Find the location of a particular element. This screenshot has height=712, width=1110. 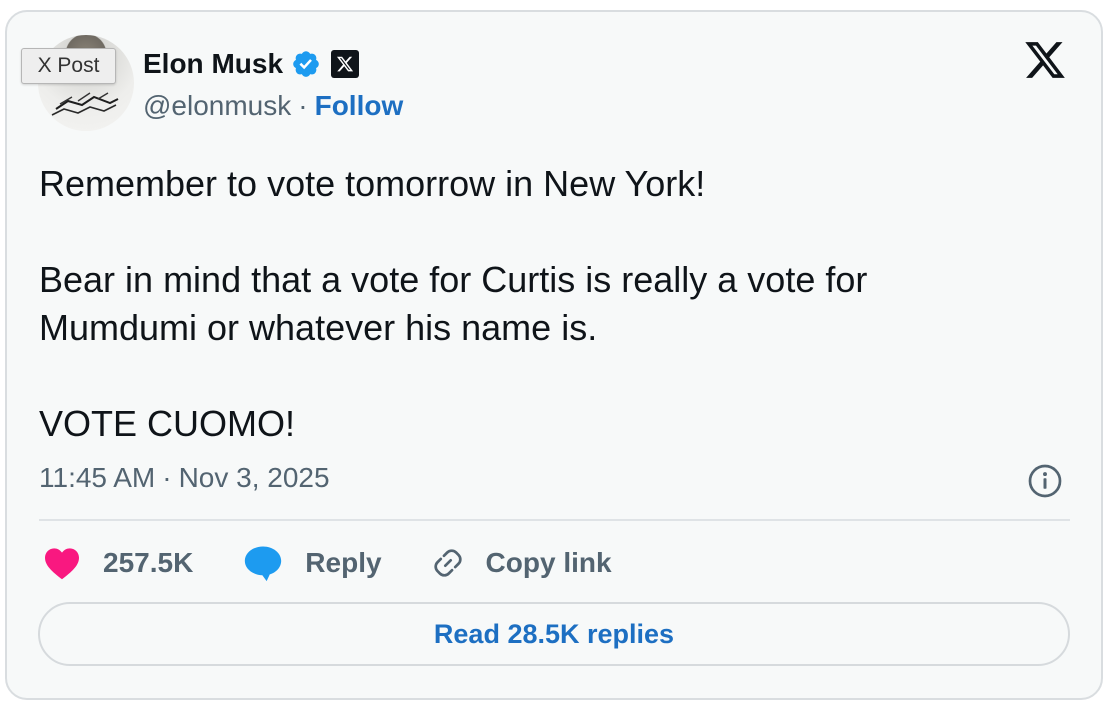

post-text-line: VOTE CUOMO! is located at coordinates (167, 423).